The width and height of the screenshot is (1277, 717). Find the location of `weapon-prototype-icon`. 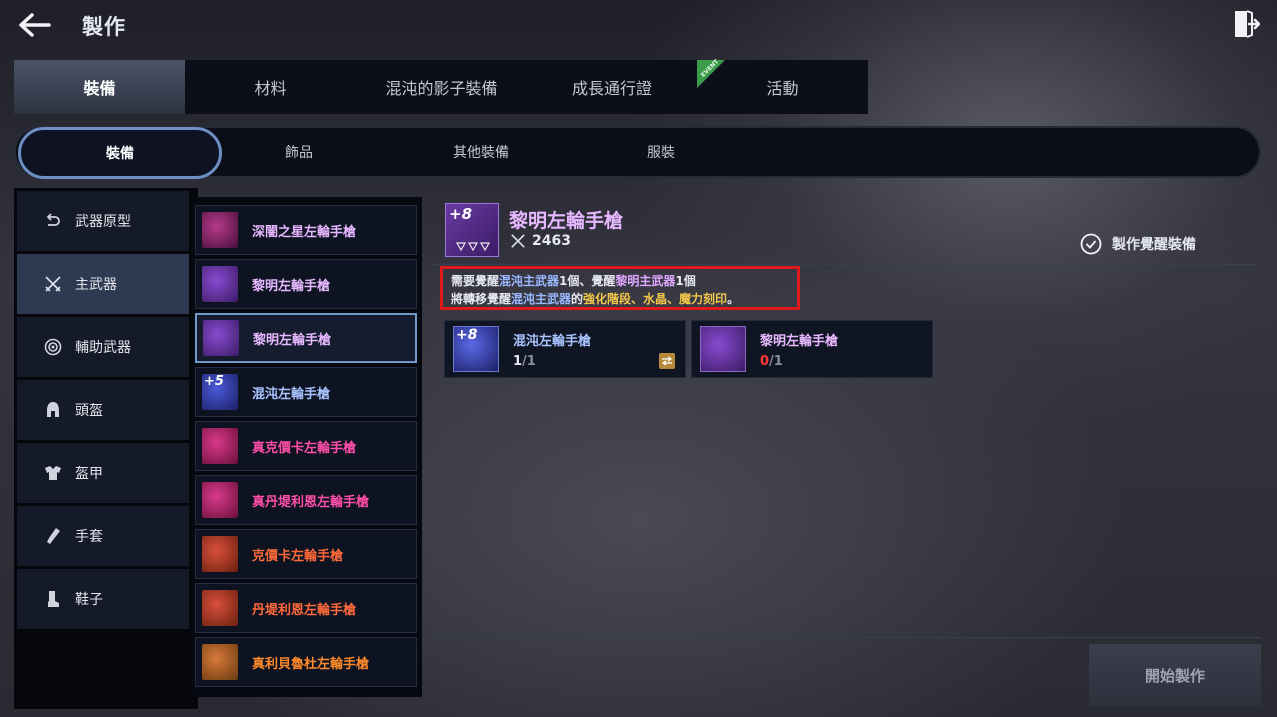

weapon-prototype-icon is located at coordinates (53, 221).